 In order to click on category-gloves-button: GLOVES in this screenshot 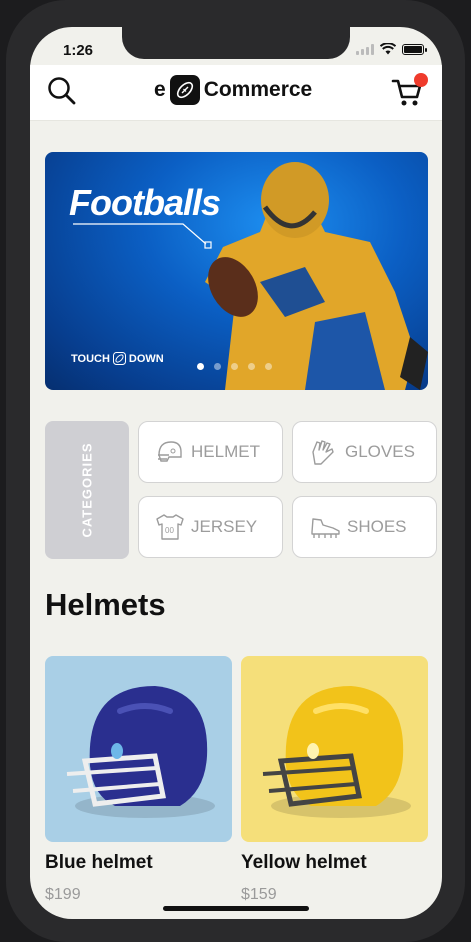, I will do `click(364, 452)`.